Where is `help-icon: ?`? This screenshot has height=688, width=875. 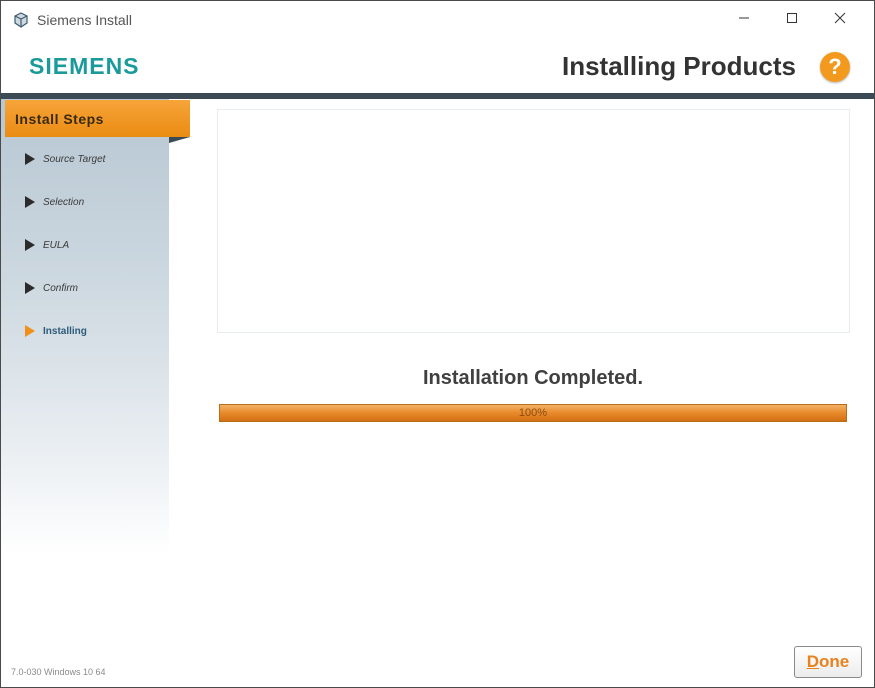
help-icon: ? is located at coordinates (835, 67).